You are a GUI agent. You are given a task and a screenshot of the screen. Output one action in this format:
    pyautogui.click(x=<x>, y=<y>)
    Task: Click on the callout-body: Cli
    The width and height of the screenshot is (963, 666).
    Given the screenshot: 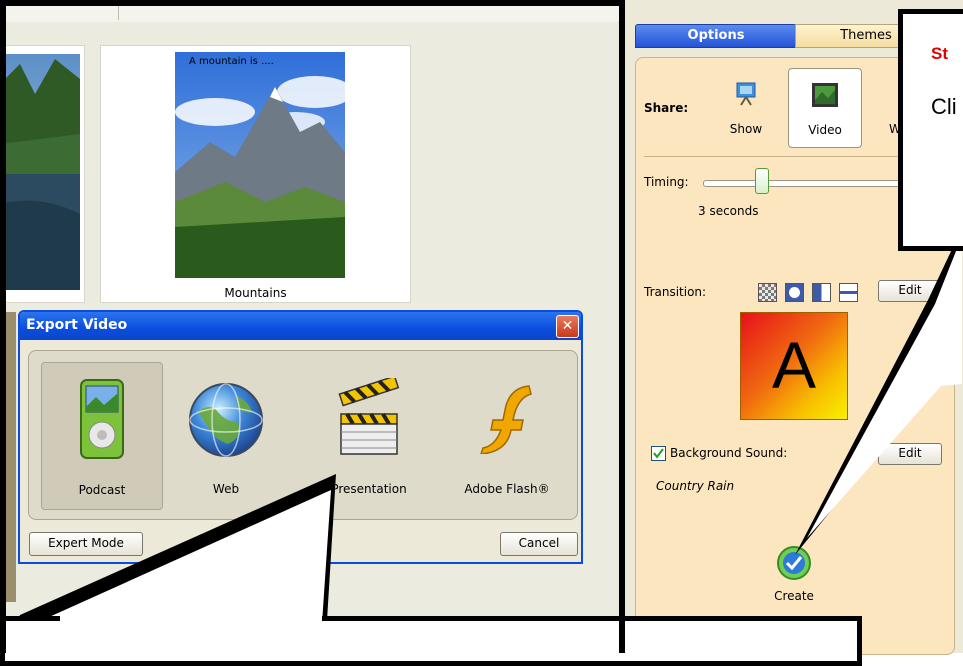 What is the action you would take?
    pyautogui.click(x=944, y=106)
    